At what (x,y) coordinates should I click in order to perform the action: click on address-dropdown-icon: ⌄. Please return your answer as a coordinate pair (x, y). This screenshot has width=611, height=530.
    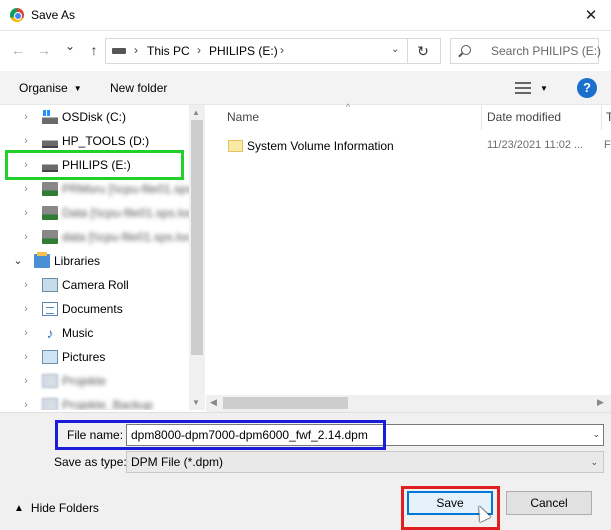
    Looking at the image, I should click on (395, 49).